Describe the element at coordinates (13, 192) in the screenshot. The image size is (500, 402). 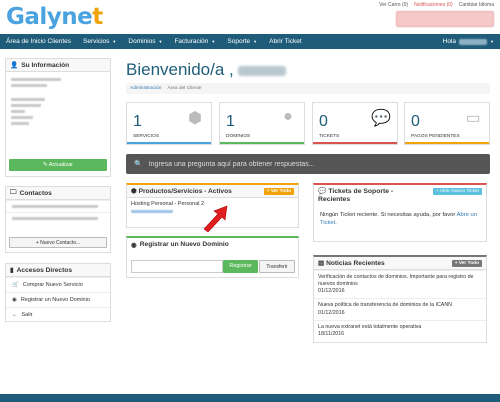
I see `folder-icon: 🗀` at that location.